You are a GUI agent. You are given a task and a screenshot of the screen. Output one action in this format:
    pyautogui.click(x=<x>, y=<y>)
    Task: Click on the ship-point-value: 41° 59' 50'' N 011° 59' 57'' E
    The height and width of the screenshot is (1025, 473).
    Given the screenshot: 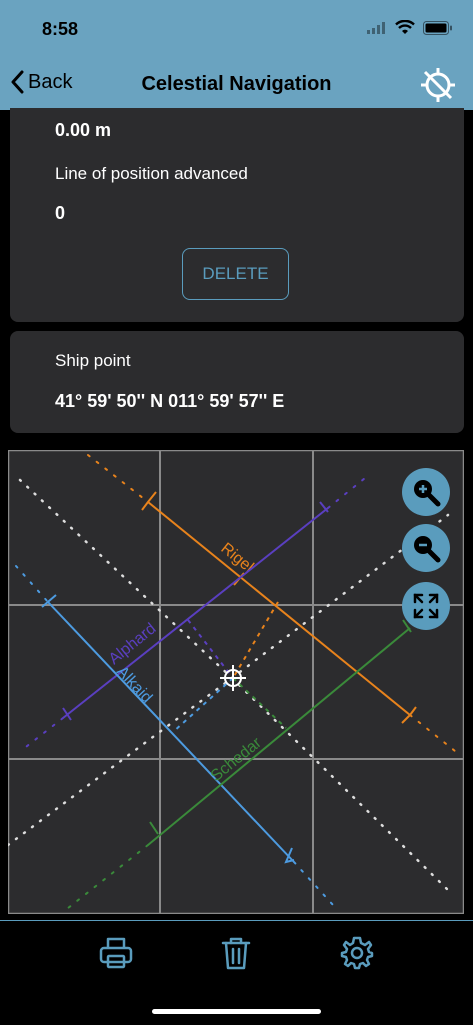 What is the action you would take?
    pyautogui.click(x=170, y=401)
    